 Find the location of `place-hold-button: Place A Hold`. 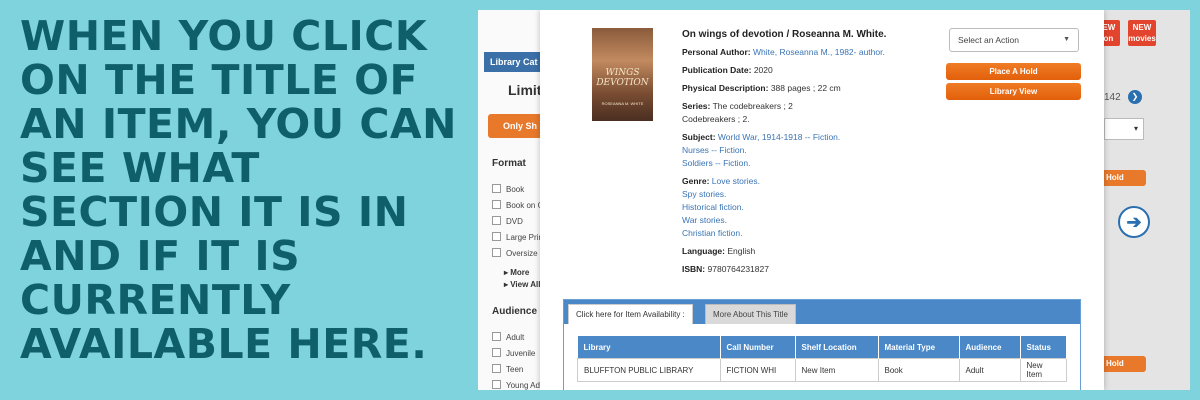

place-hold-button: Place A Hold is located at coordinates (1013, 71).